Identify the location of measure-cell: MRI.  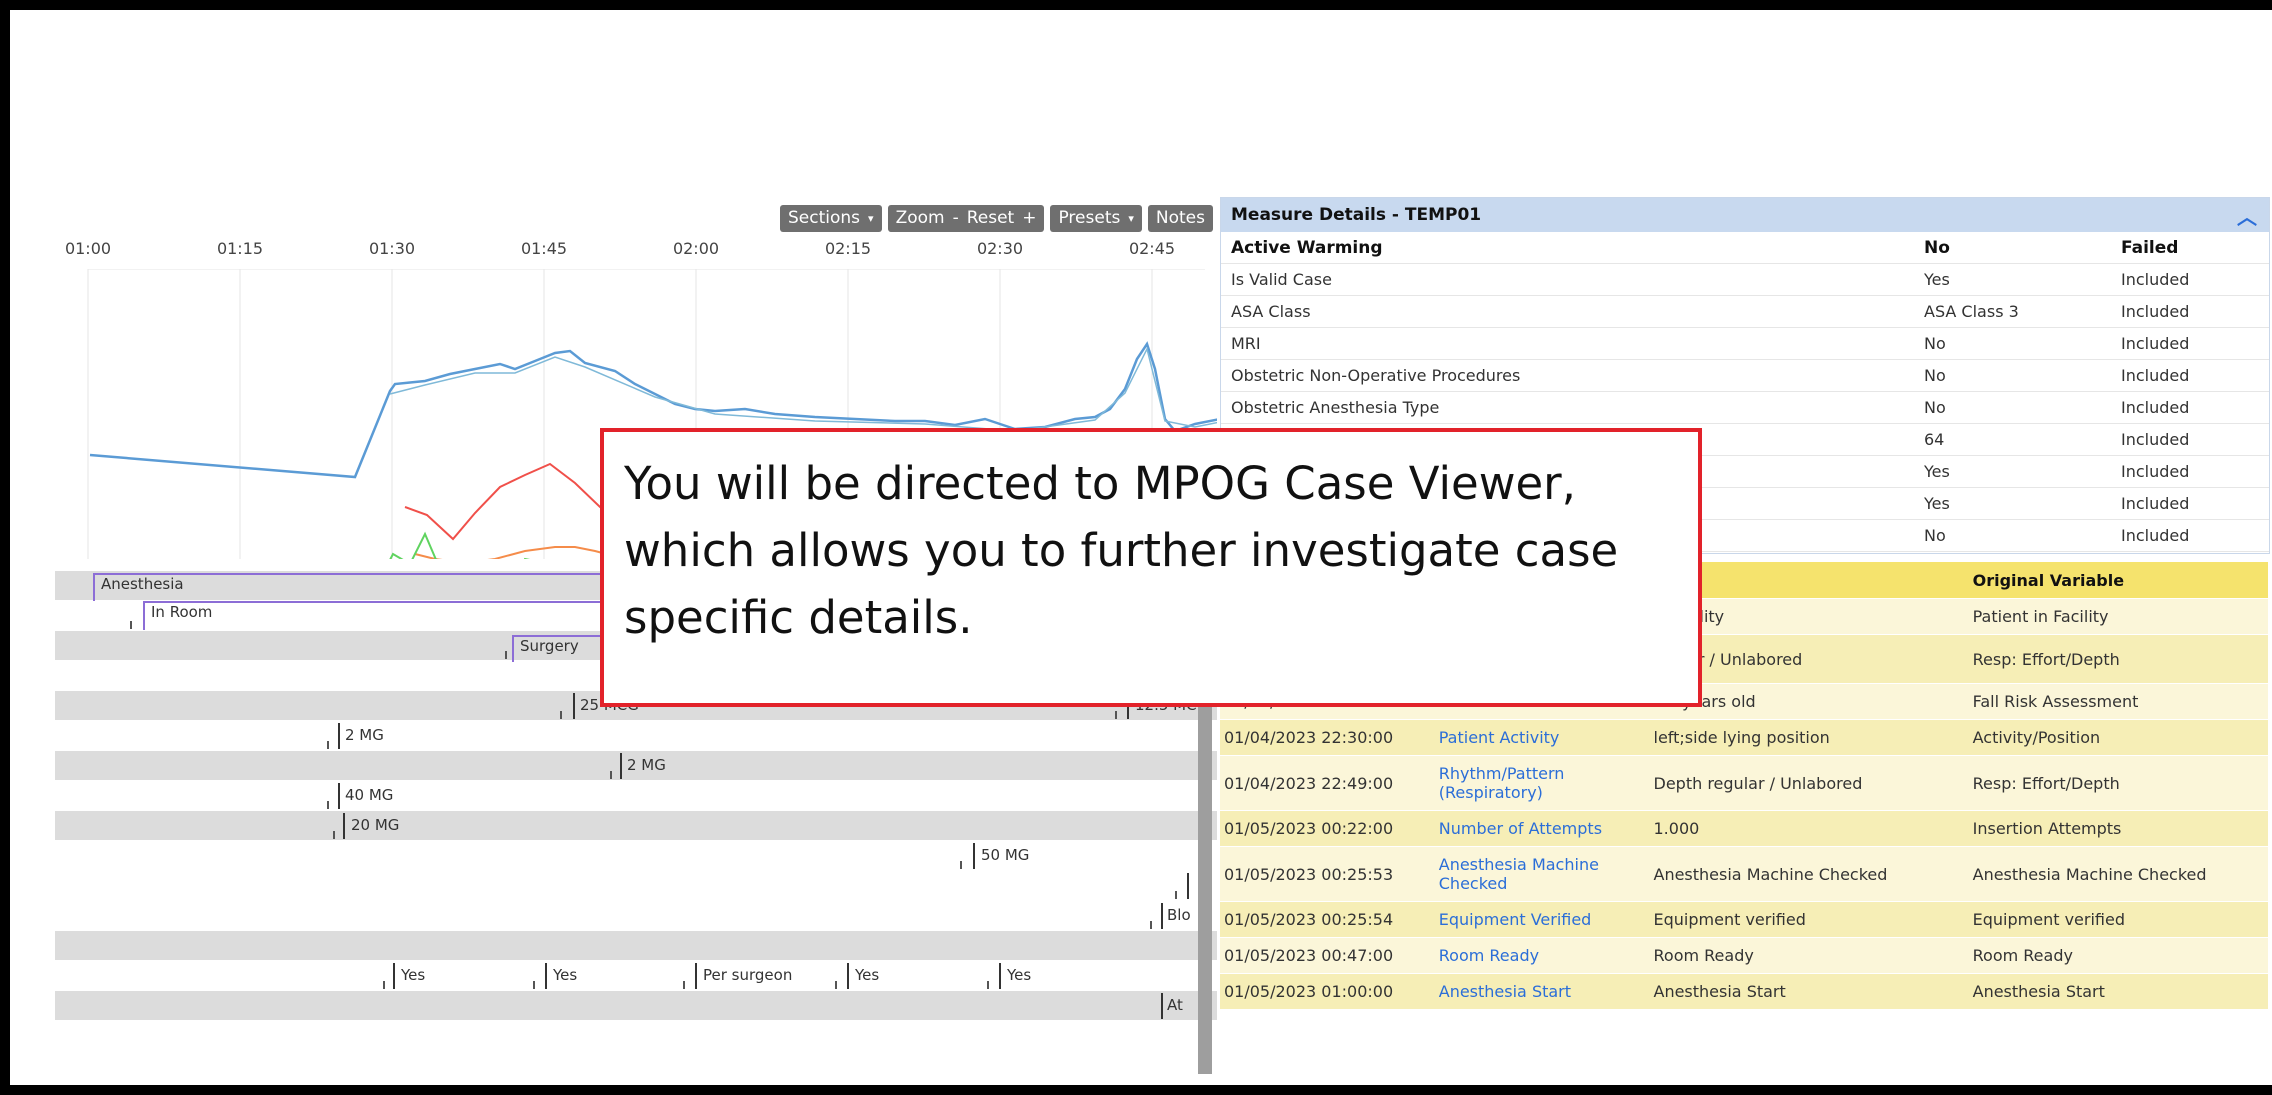
(1246, 343).